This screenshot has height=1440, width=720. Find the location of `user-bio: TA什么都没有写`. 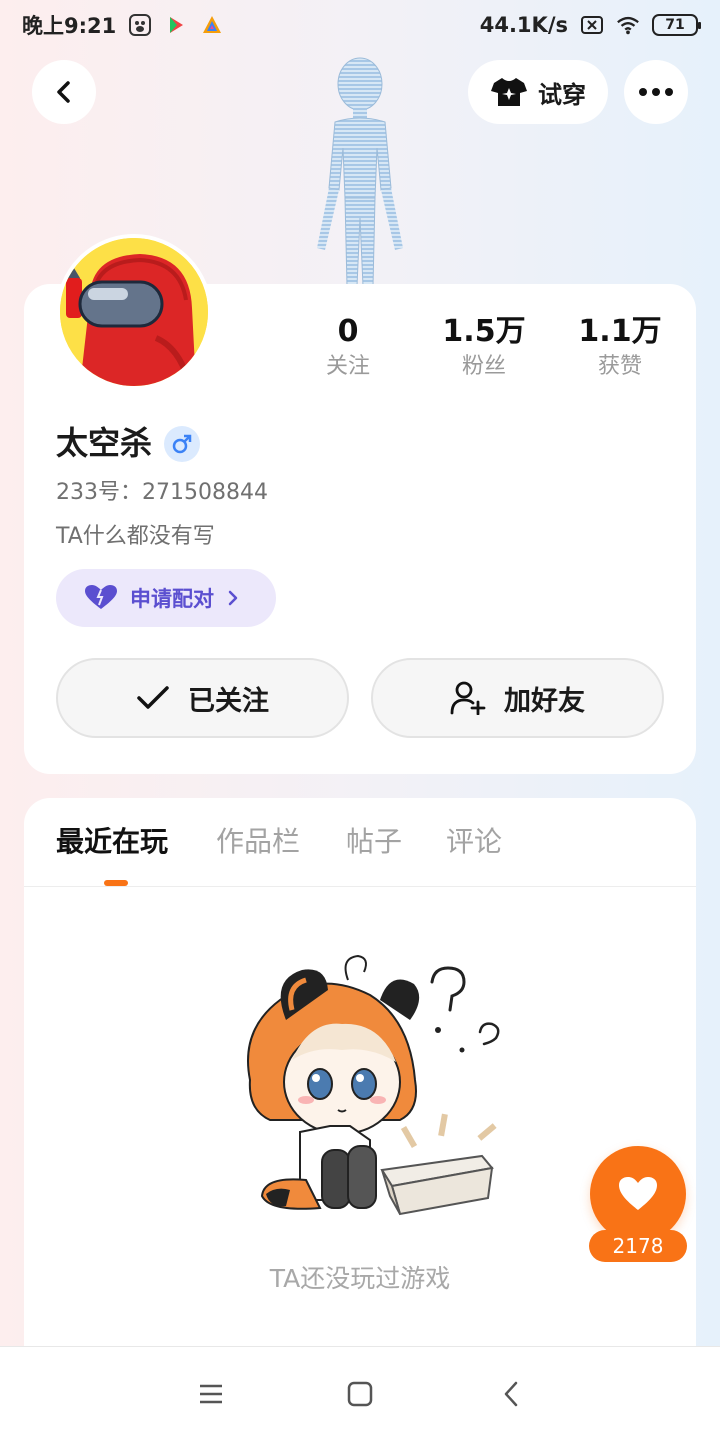

user-bio: TA什么都没有写 is located at coordinates (135, 536).